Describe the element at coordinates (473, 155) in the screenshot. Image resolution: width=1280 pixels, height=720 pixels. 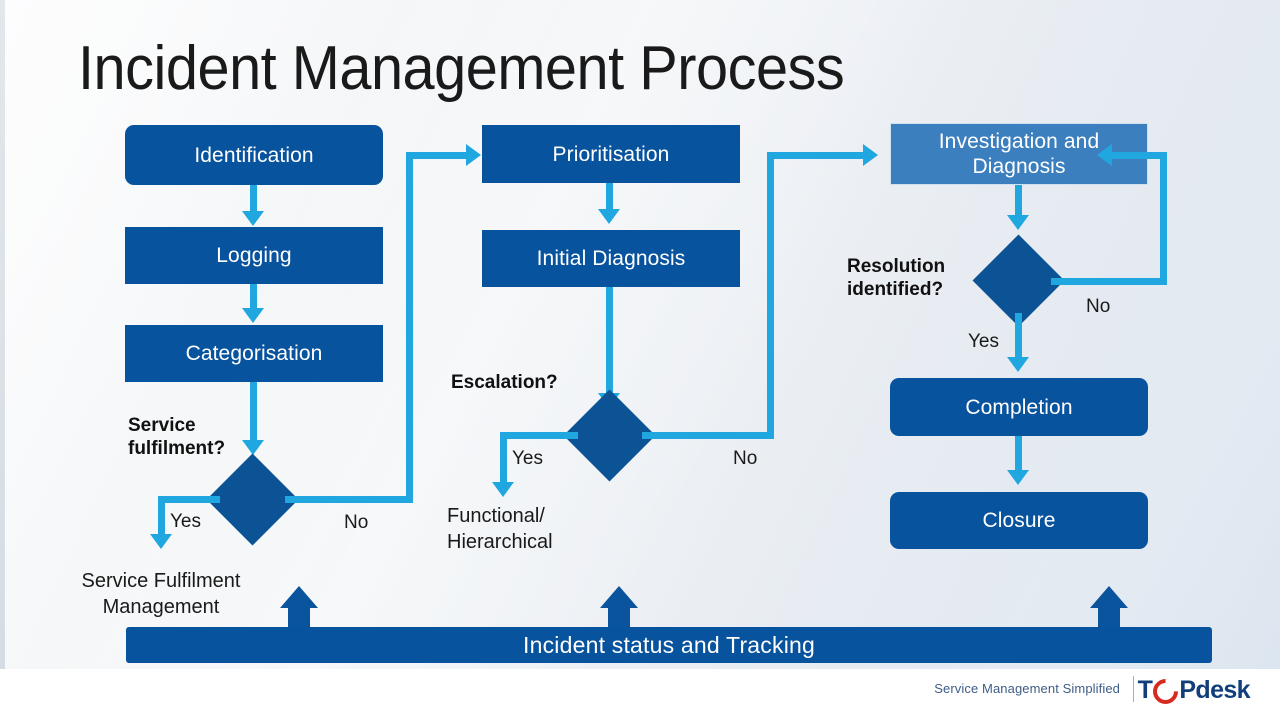
I see `arrowhead-right-into-prioritisation` at that location.